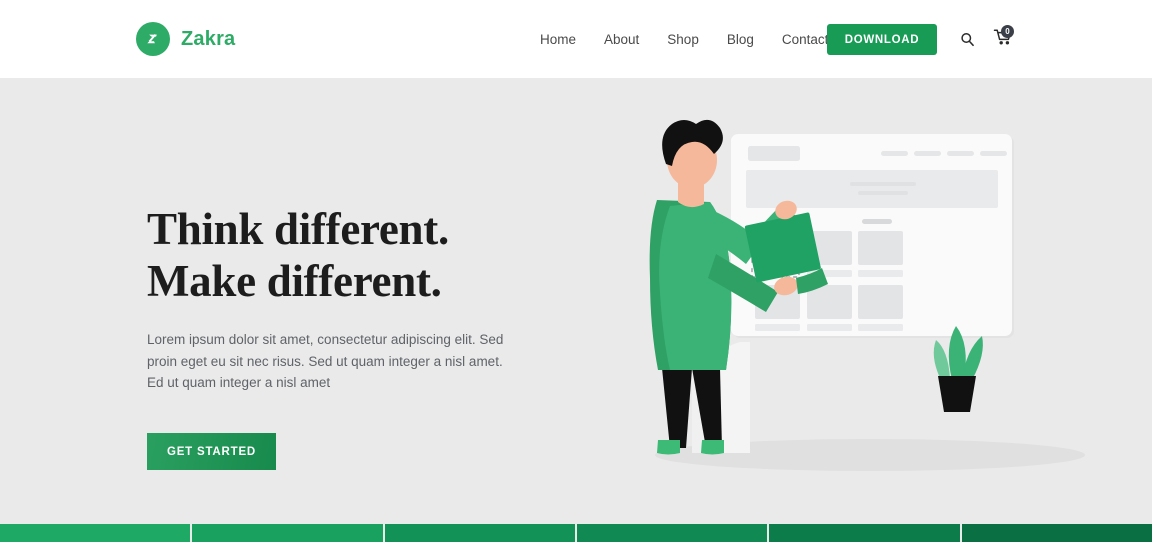 The height and width of the screenshot is (542, 1152). Describe the element at coordinates (683, 40) in the screenshot. I see `nav-item-shop: Shop` at that location.